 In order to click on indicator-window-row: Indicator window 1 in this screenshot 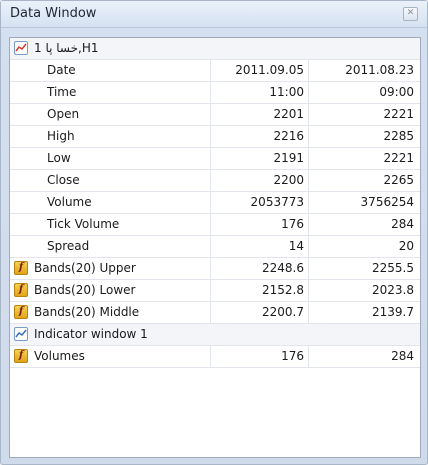, I will do `click(215, 335)`.